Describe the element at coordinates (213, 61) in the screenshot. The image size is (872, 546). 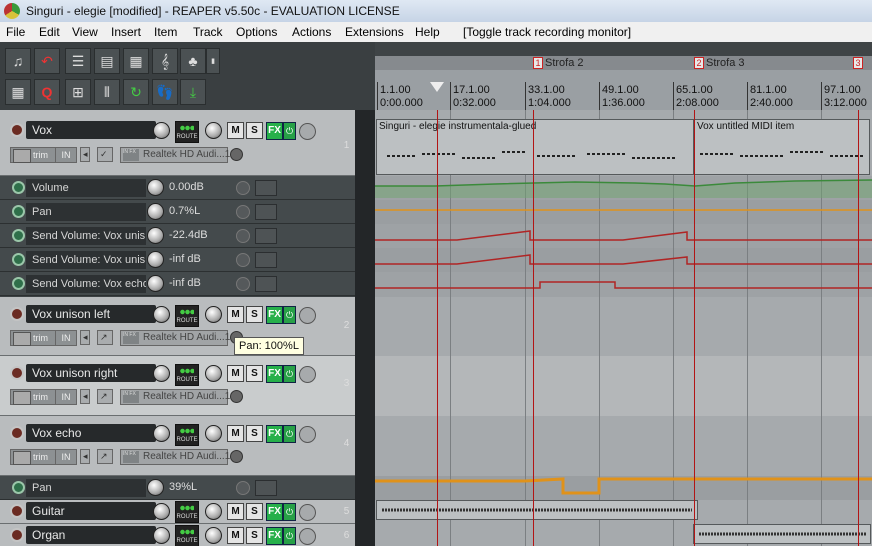
I see `vst-button: ▮` at that location.